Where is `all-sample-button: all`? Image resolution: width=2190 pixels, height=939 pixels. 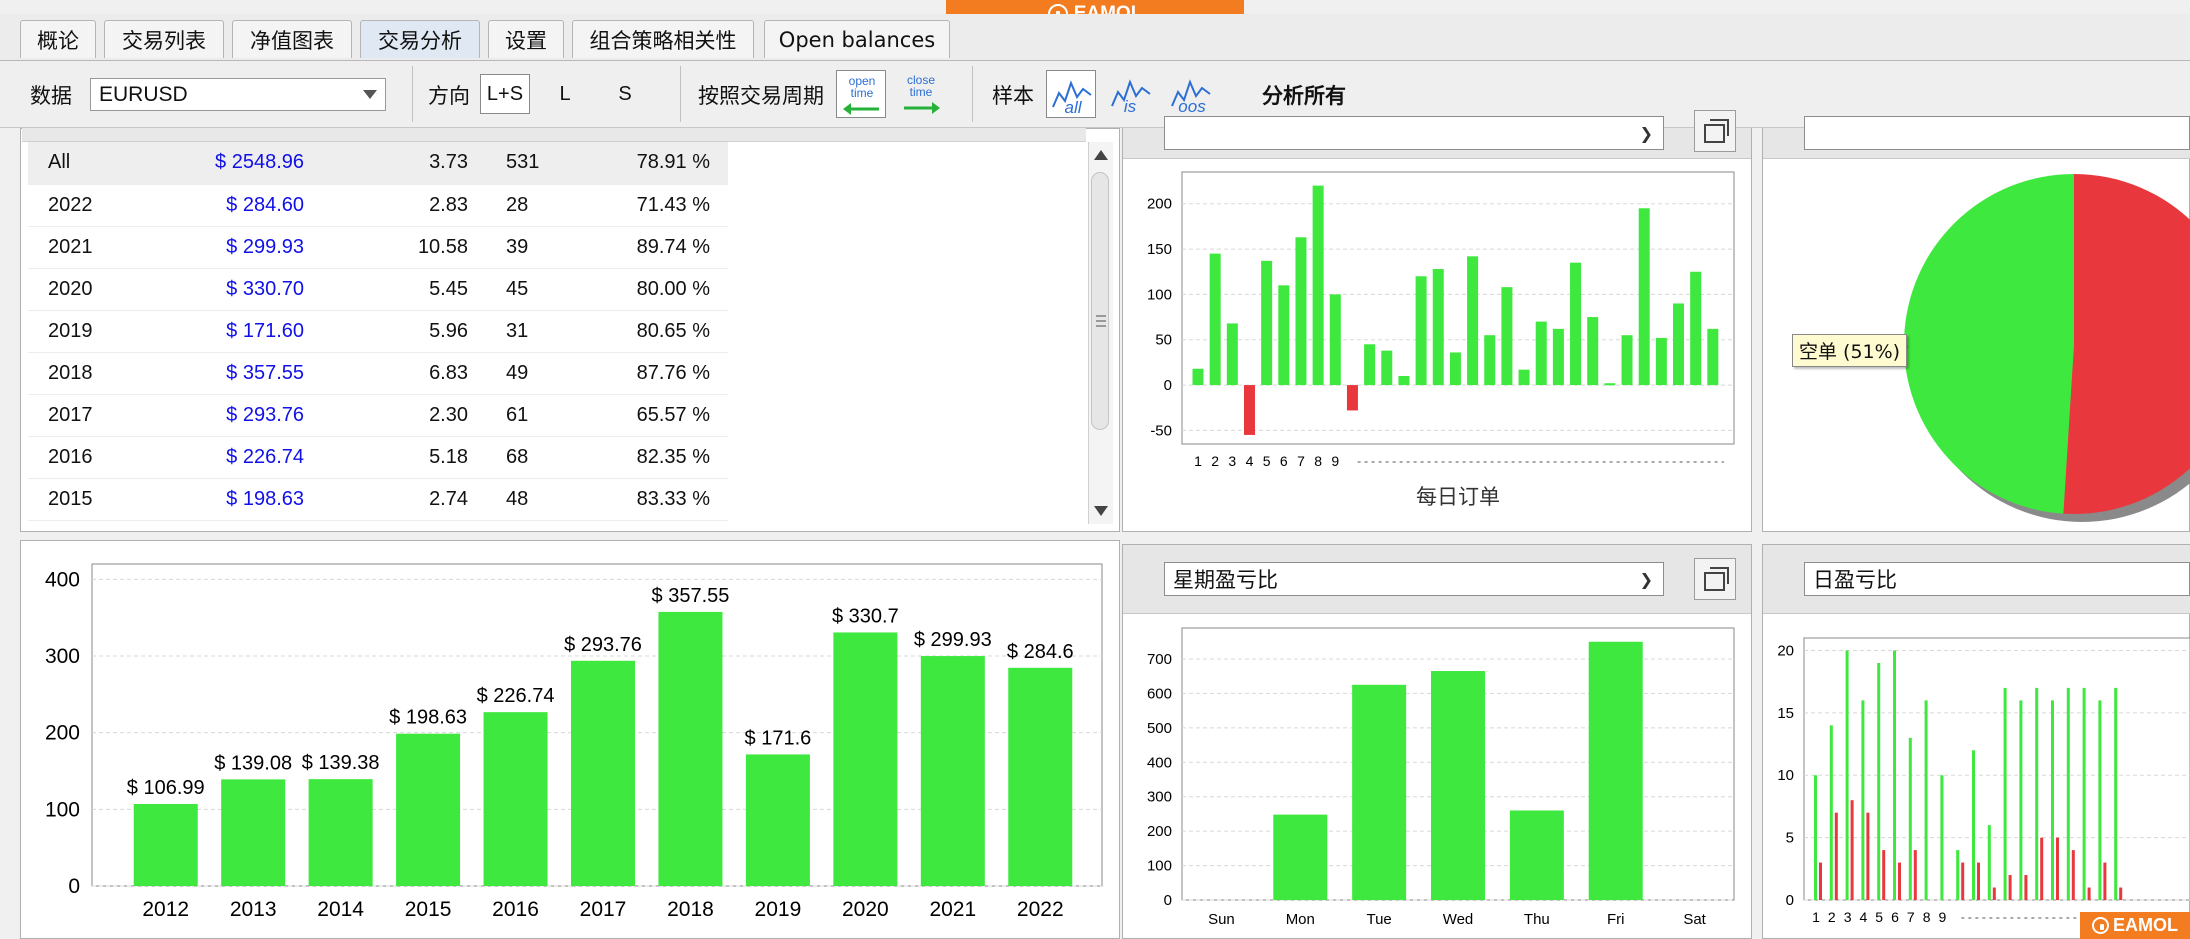
all-sample-button: all is located at coordinates (1071, 94).